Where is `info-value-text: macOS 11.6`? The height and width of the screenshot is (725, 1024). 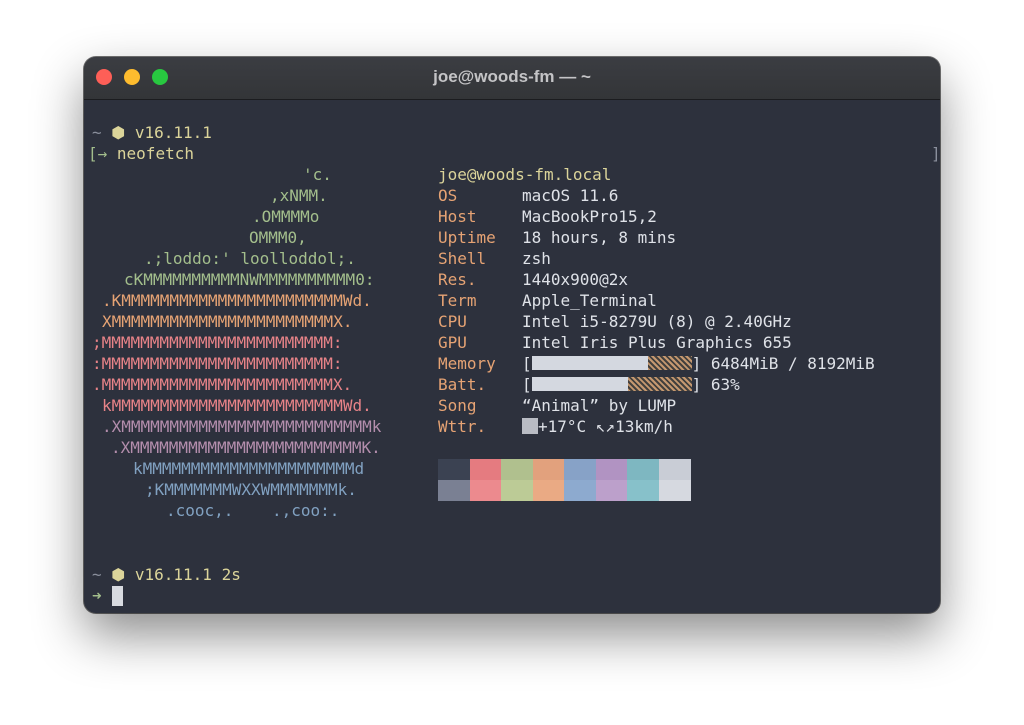
info-value-text: macOS 11.6 is located at coordinates (570, 195).